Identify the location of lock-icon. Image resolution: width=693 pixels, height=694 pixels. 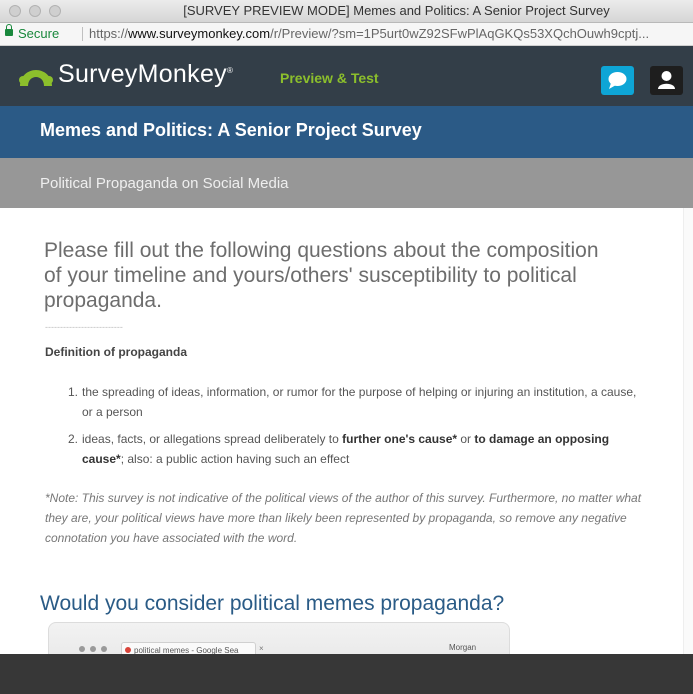
(9, 30).